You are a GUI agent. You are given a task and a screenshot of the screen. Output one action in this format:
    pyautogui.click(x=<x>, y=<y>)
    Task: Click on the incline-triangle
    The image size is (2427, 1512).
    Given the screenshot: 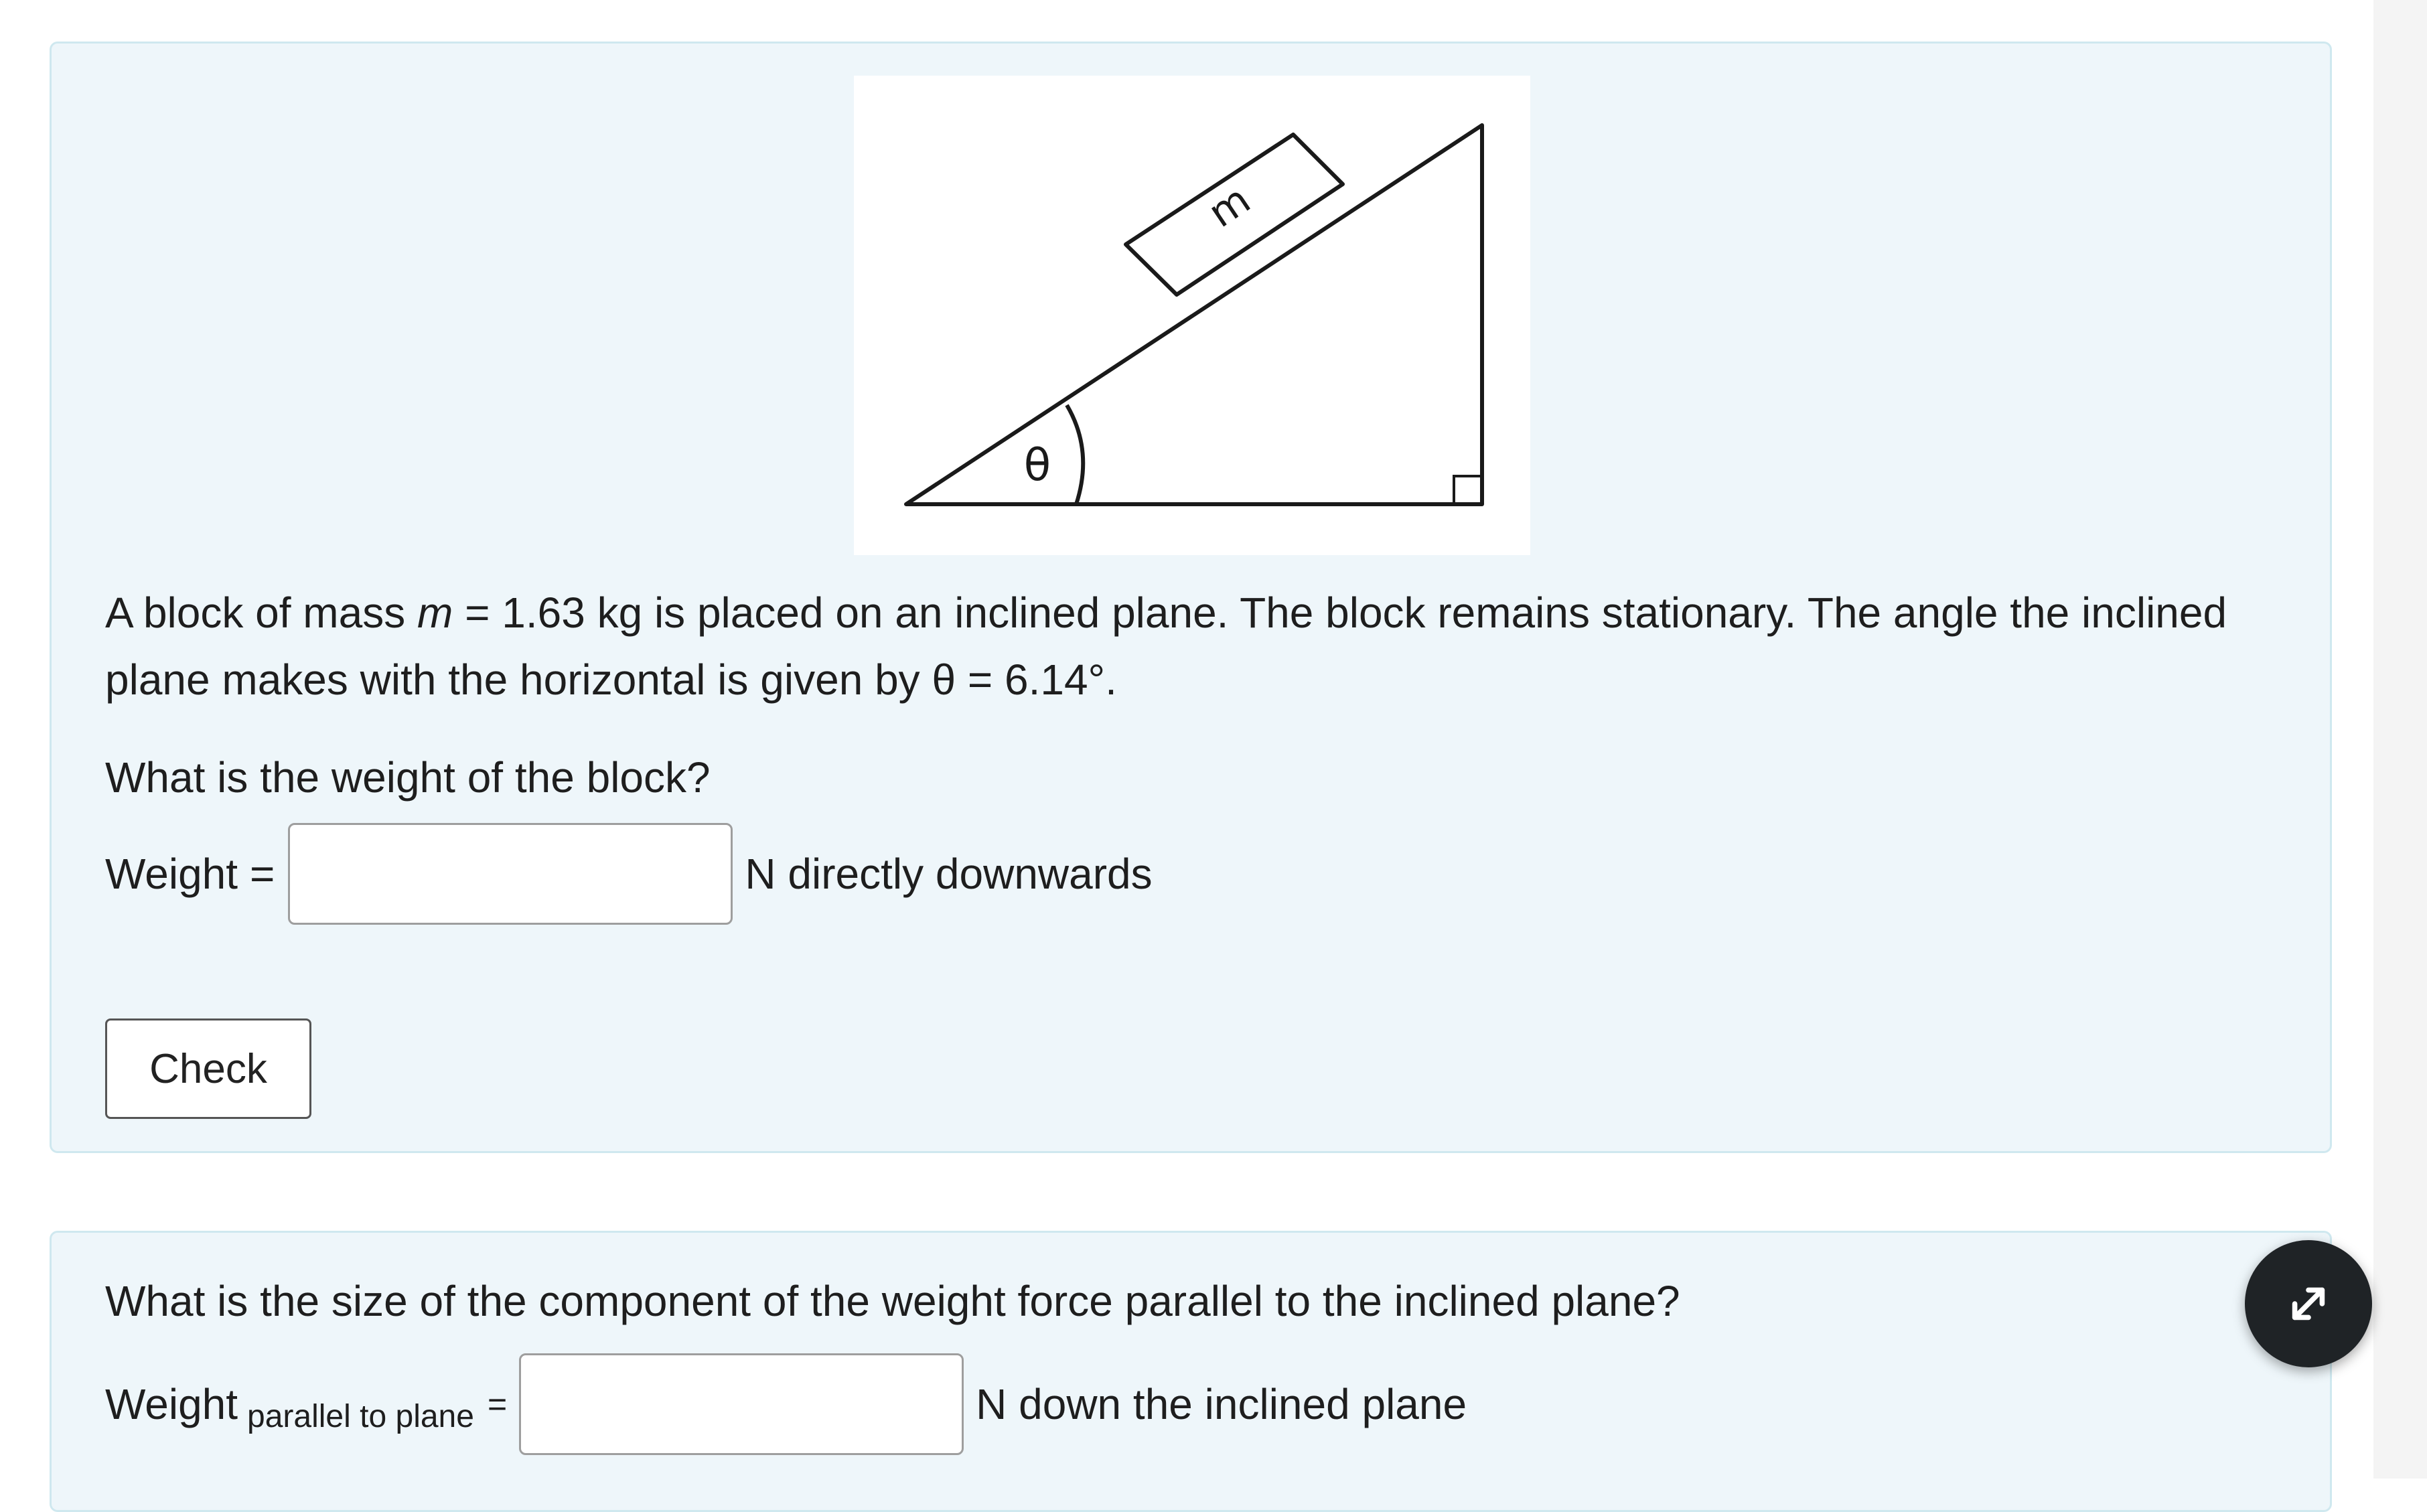 What is the action you would take?
    pyautogui.click(x=1194, y=314)
    